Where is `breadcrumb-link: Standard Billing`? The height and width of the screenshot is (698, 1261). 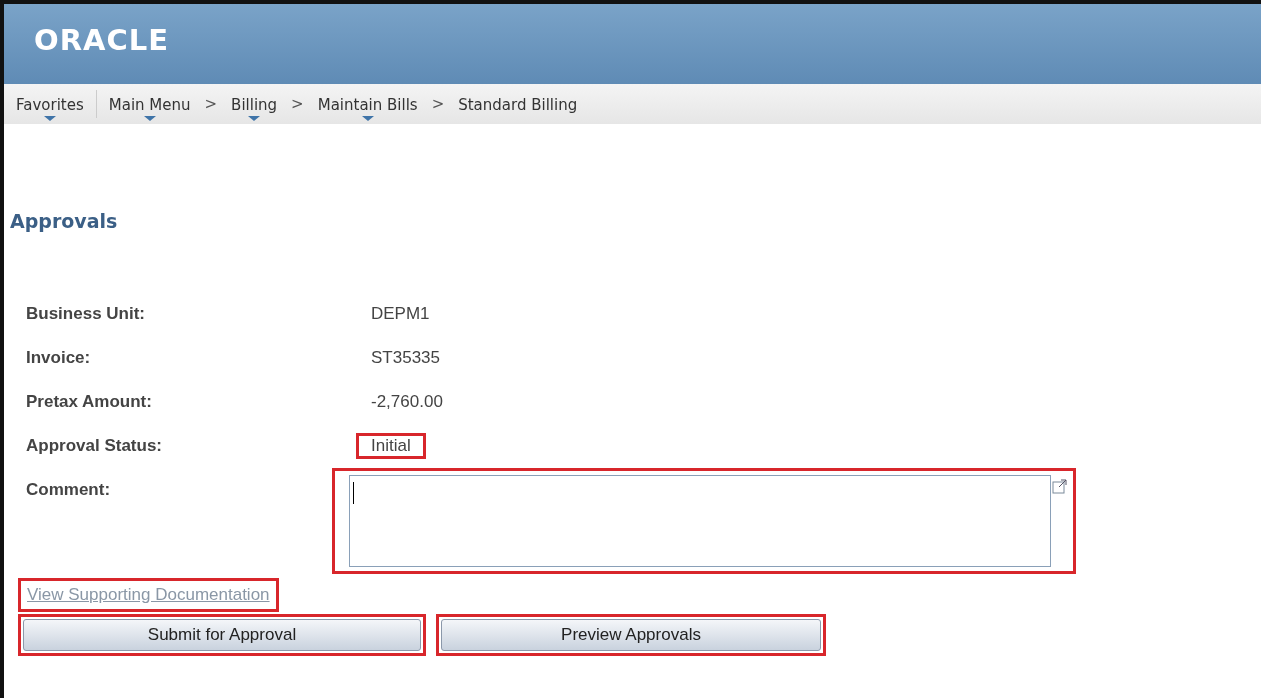 breadcrumb-link: Standard Billing is located at coordinates (518, 104).